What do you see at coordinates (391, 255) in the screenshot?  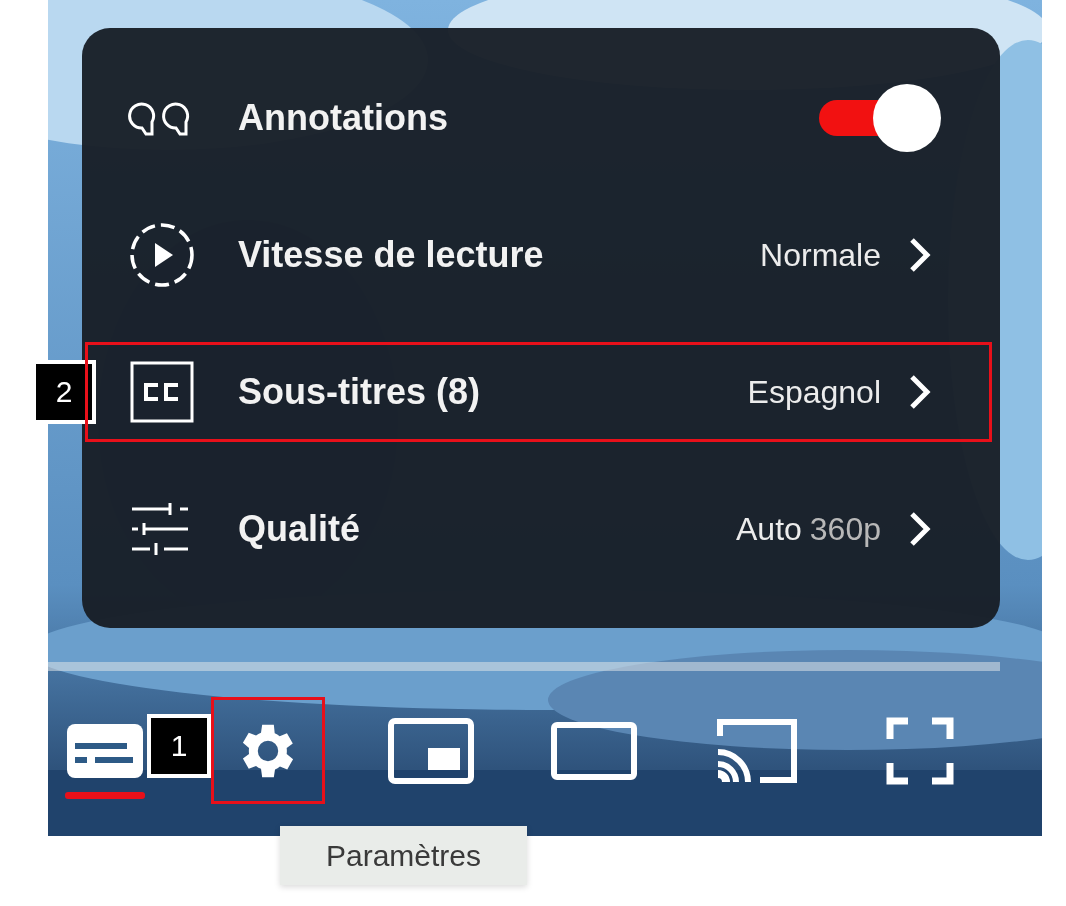 I see `menu-item-label: Vitesse de lecture` at bounding box center [391, 255].